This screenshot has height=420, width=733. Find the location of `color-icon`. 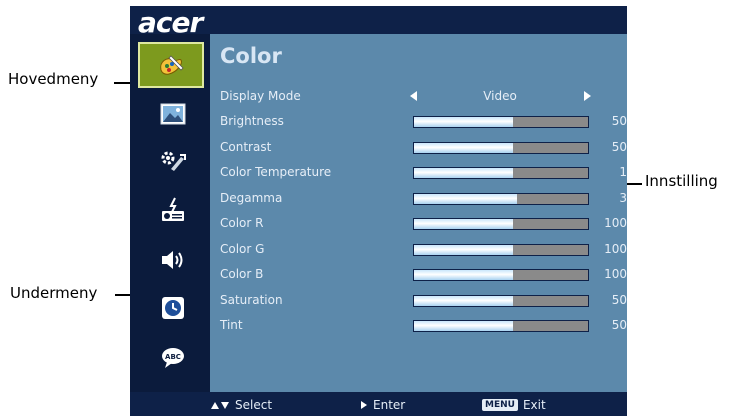

color-icon is located at coordinates (172, 65).